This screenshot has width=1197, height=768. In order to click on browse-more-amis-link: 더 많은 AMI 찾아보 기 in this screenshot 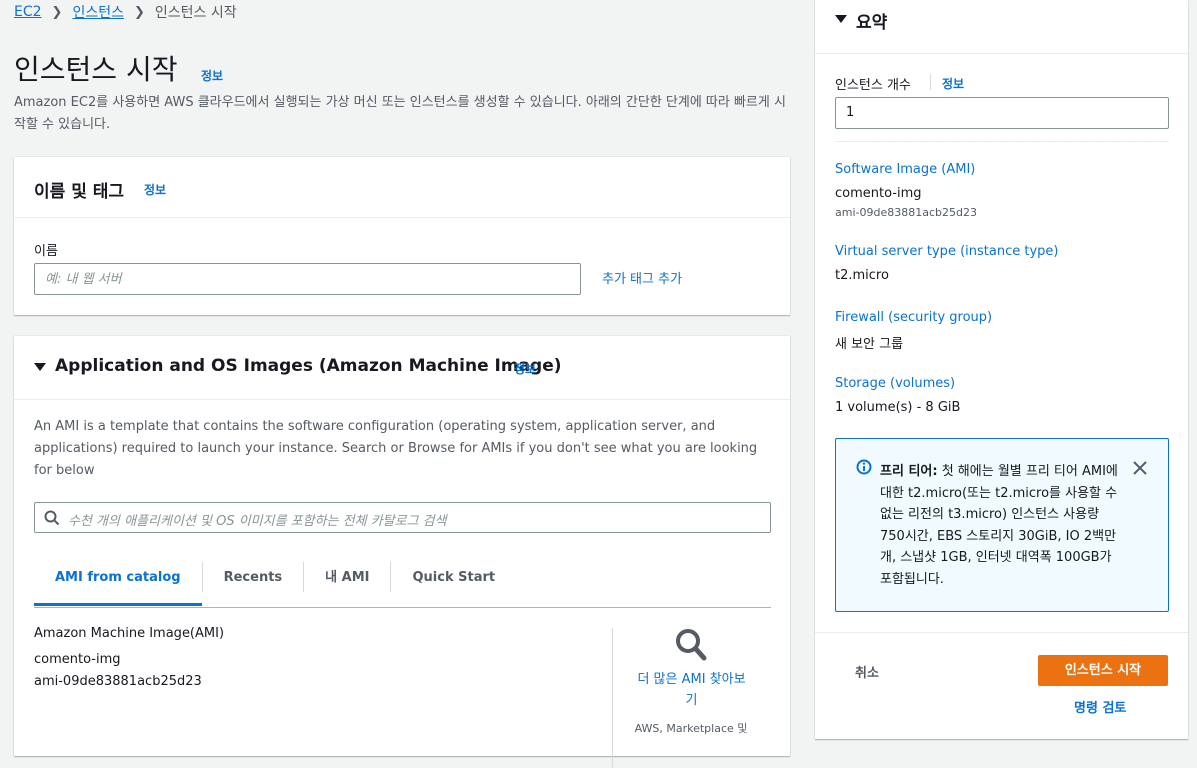, I will do `click(691, 690)`.